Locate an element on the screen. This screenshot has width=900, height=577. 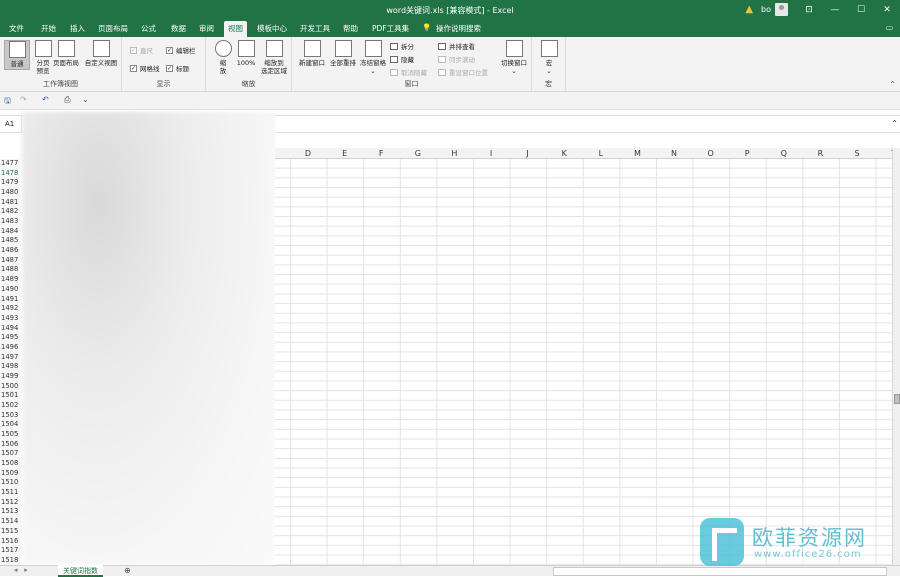
column-header: H is located at coordinates (454, 153).